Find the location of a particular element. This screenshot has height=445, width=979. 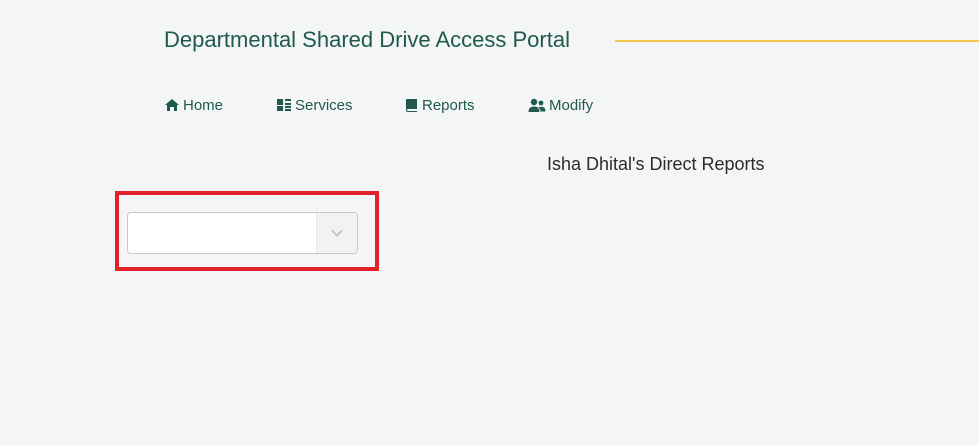

select-arrow is located at coordinates (336, 233).